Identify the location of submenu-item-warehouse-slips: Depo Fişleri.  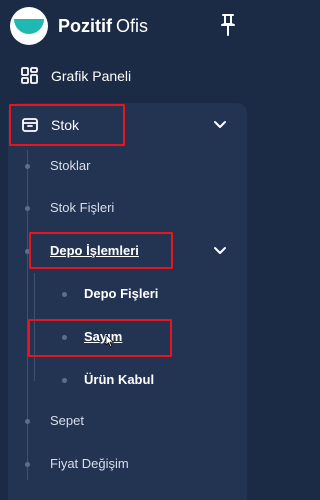
(123, 294).